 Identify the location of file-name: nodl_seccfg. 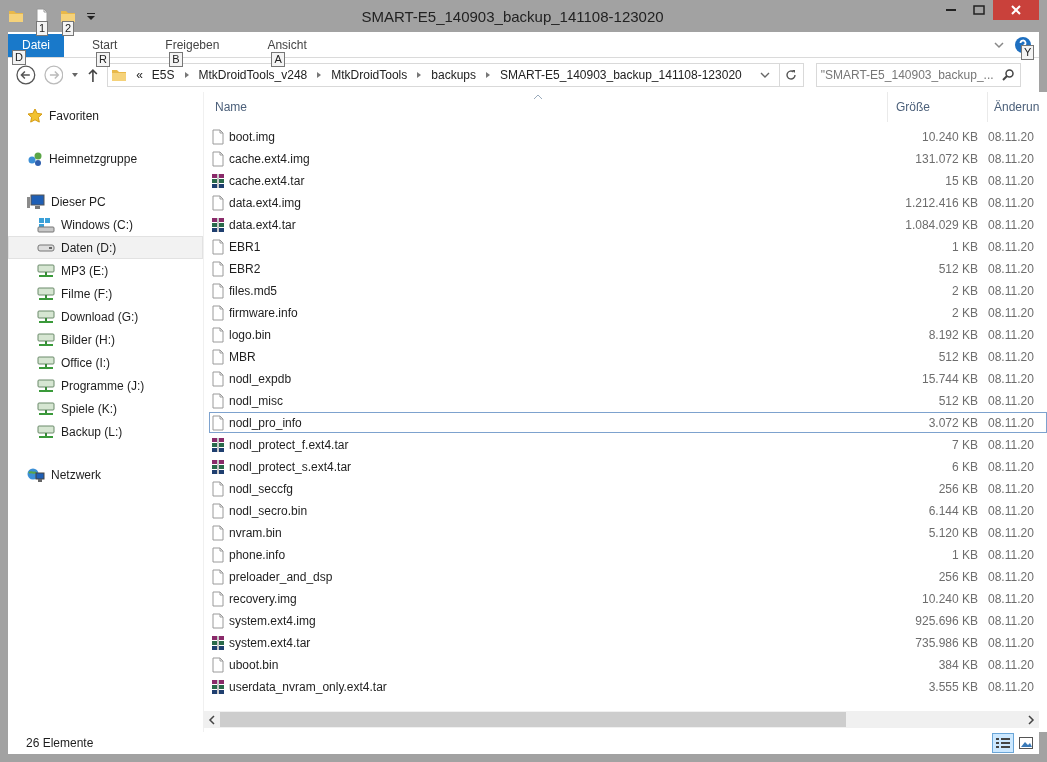
(261, 488).